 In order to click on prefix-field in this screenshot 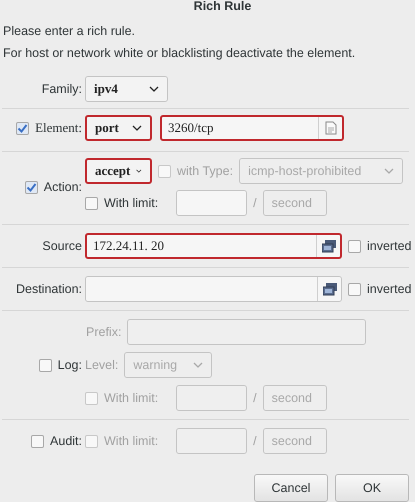, I will do `click(246, 332)`.